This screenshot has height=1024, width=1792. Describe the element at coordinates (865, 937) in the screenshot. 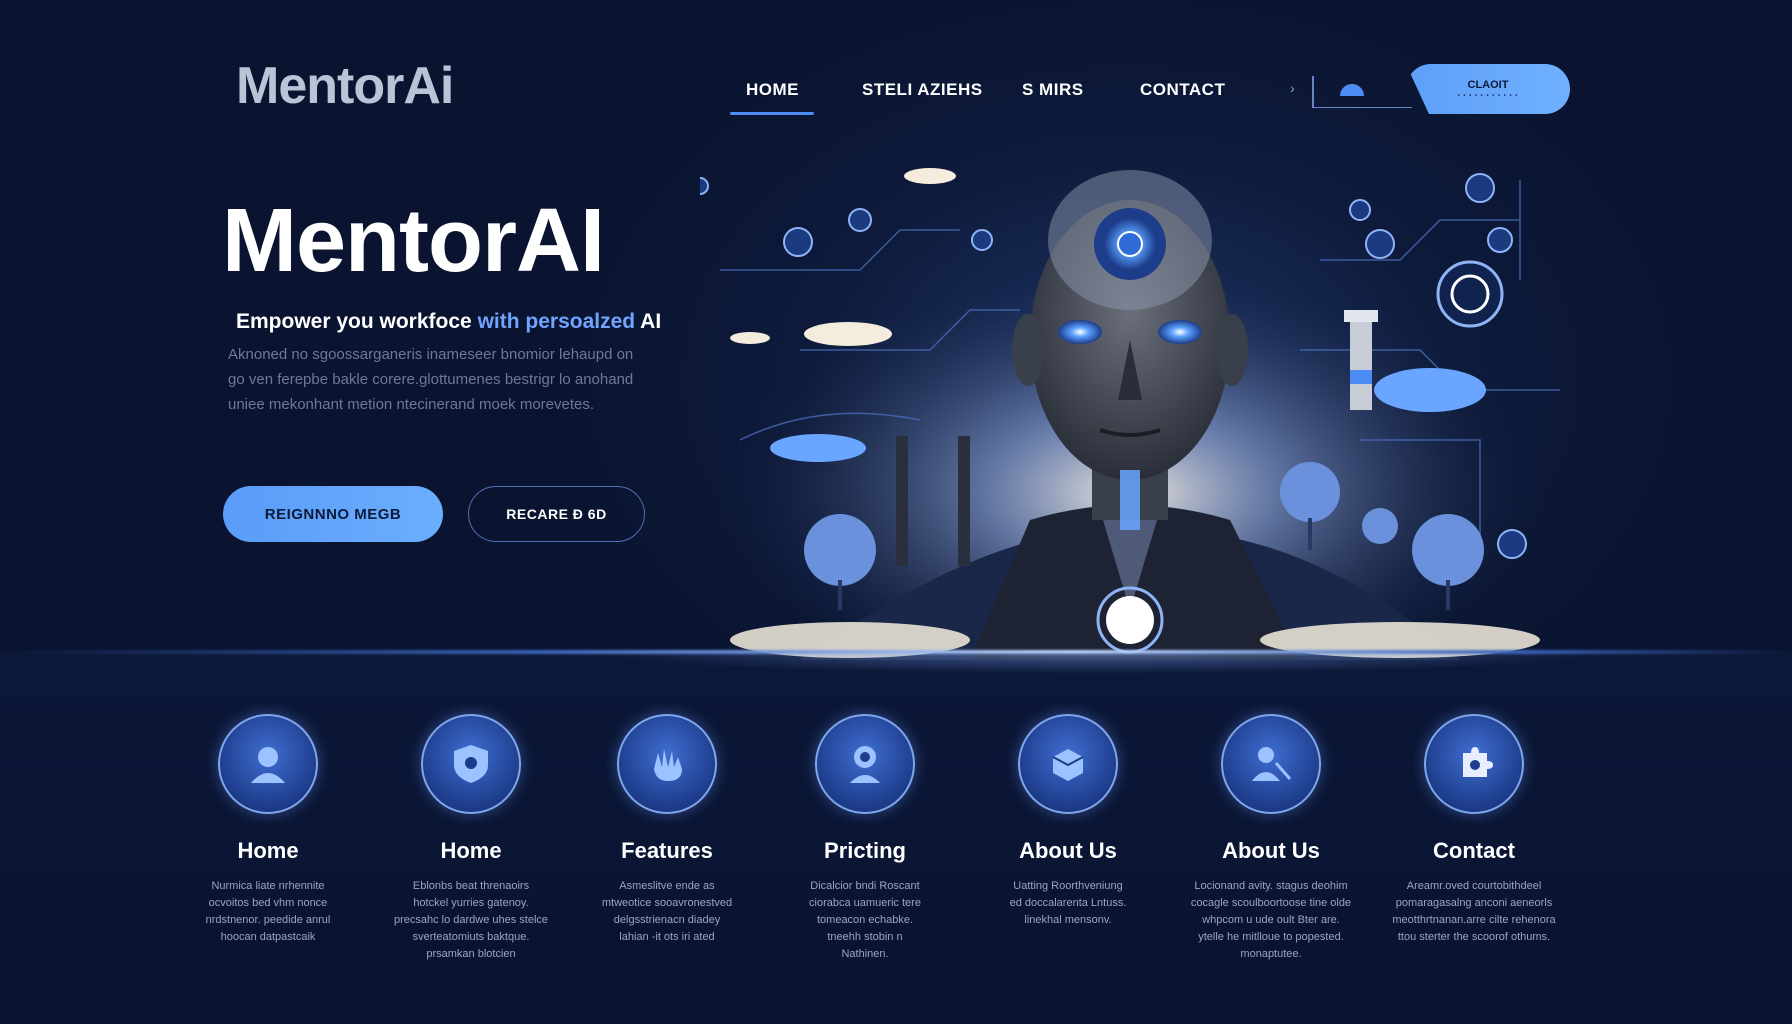

I see `feature-desc-line: tneehh stobin n` at that location.